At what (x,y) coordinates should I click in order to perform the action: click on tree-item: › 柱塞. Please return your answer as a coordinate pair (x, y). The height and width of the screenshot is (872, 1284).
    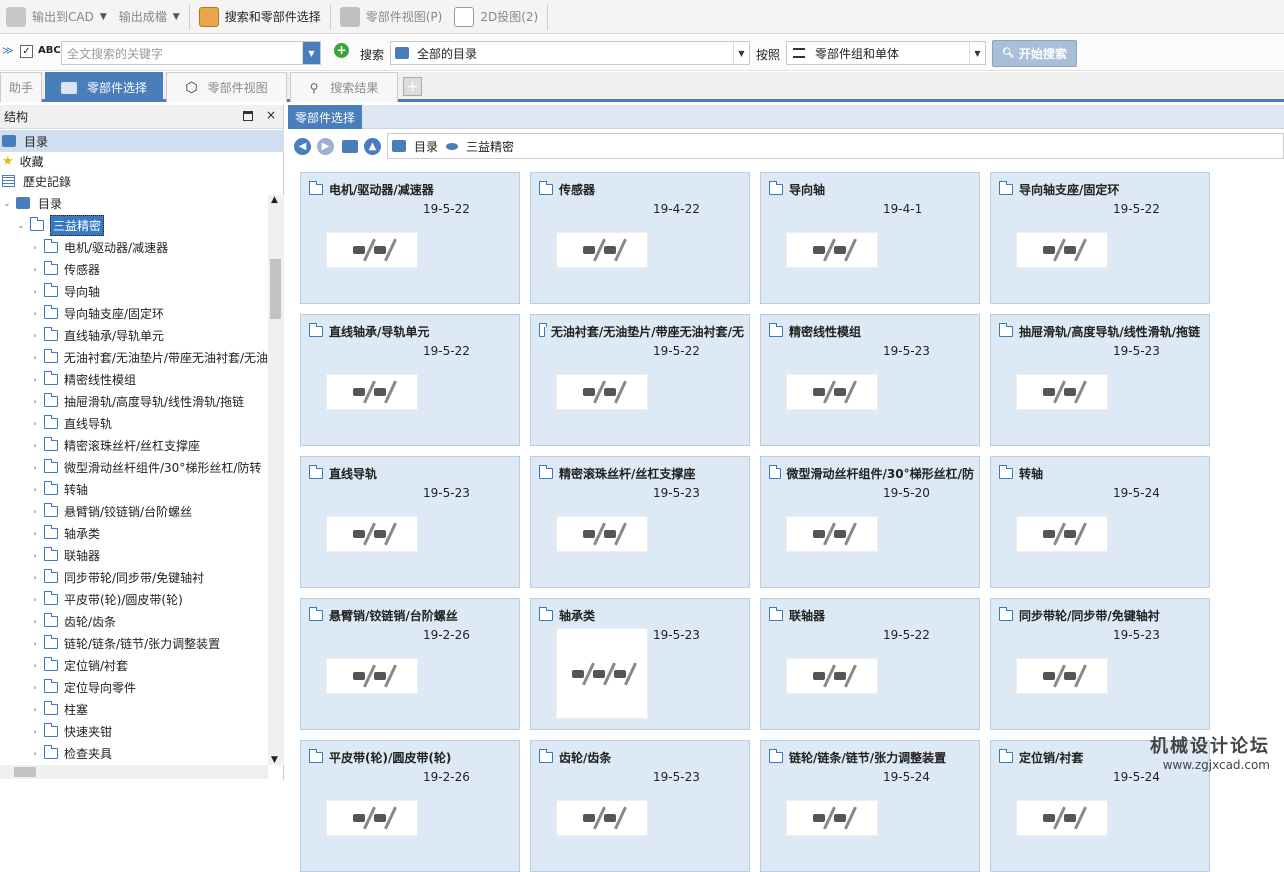
    Looking at the image, I should click on (134, 709).